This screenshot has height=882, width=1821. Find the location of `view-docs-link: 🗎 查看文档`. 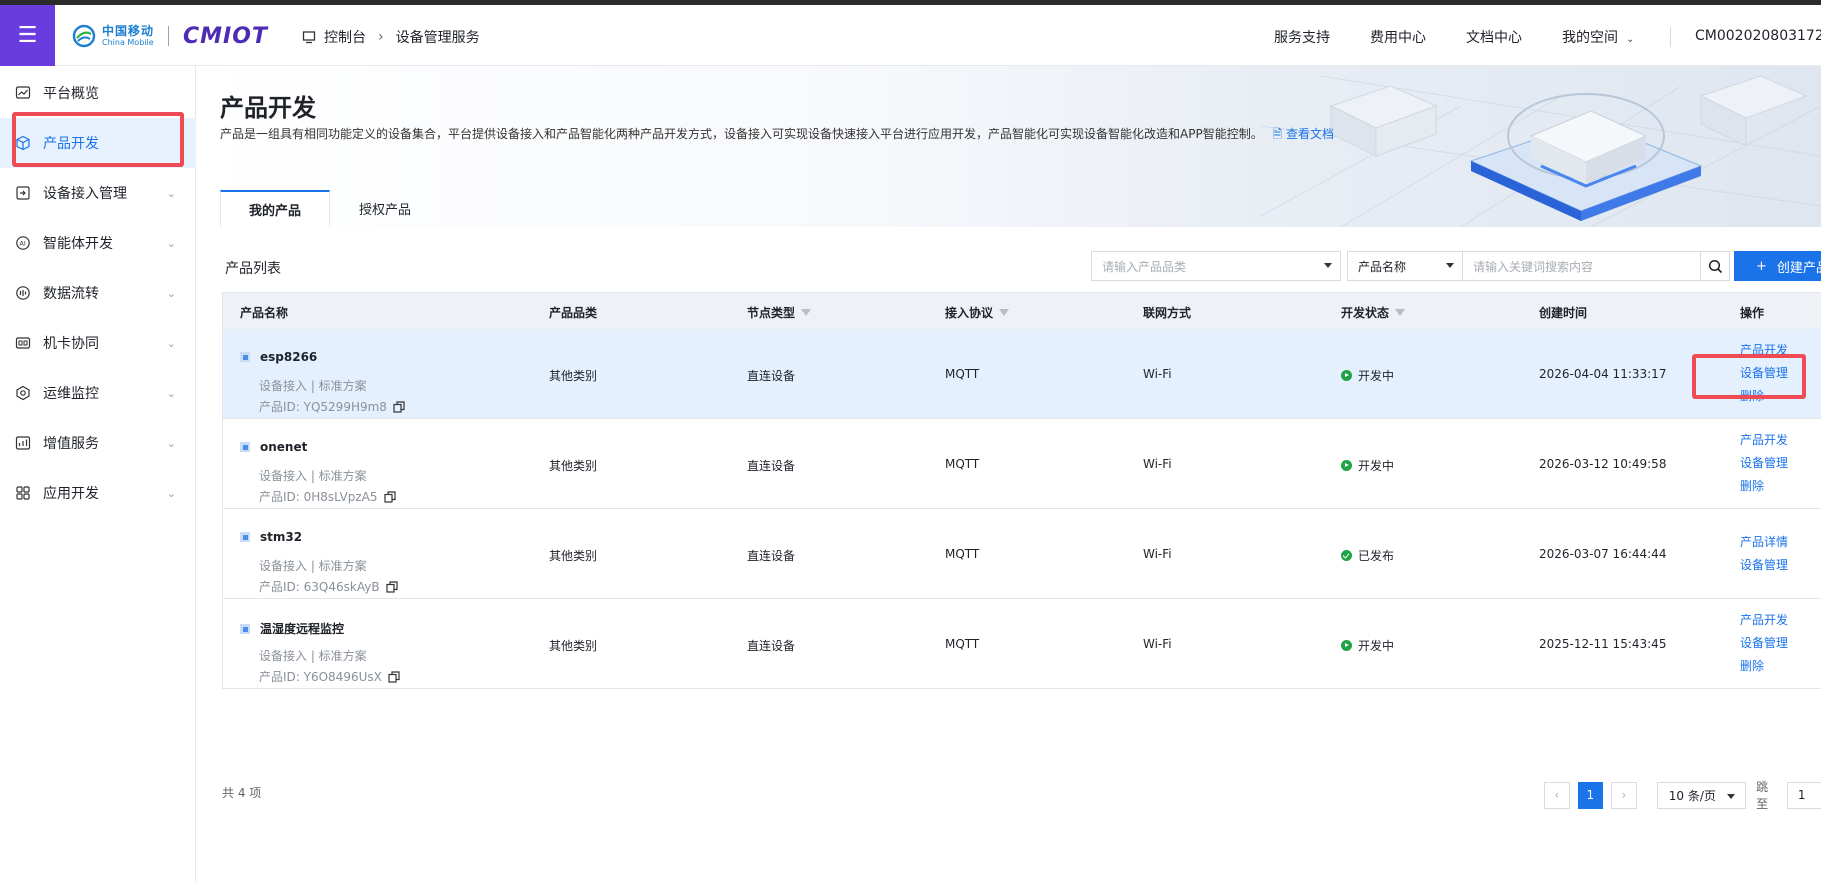

view-docs-link: 🗎 查看文档 is located at coordinates (1303, 134).